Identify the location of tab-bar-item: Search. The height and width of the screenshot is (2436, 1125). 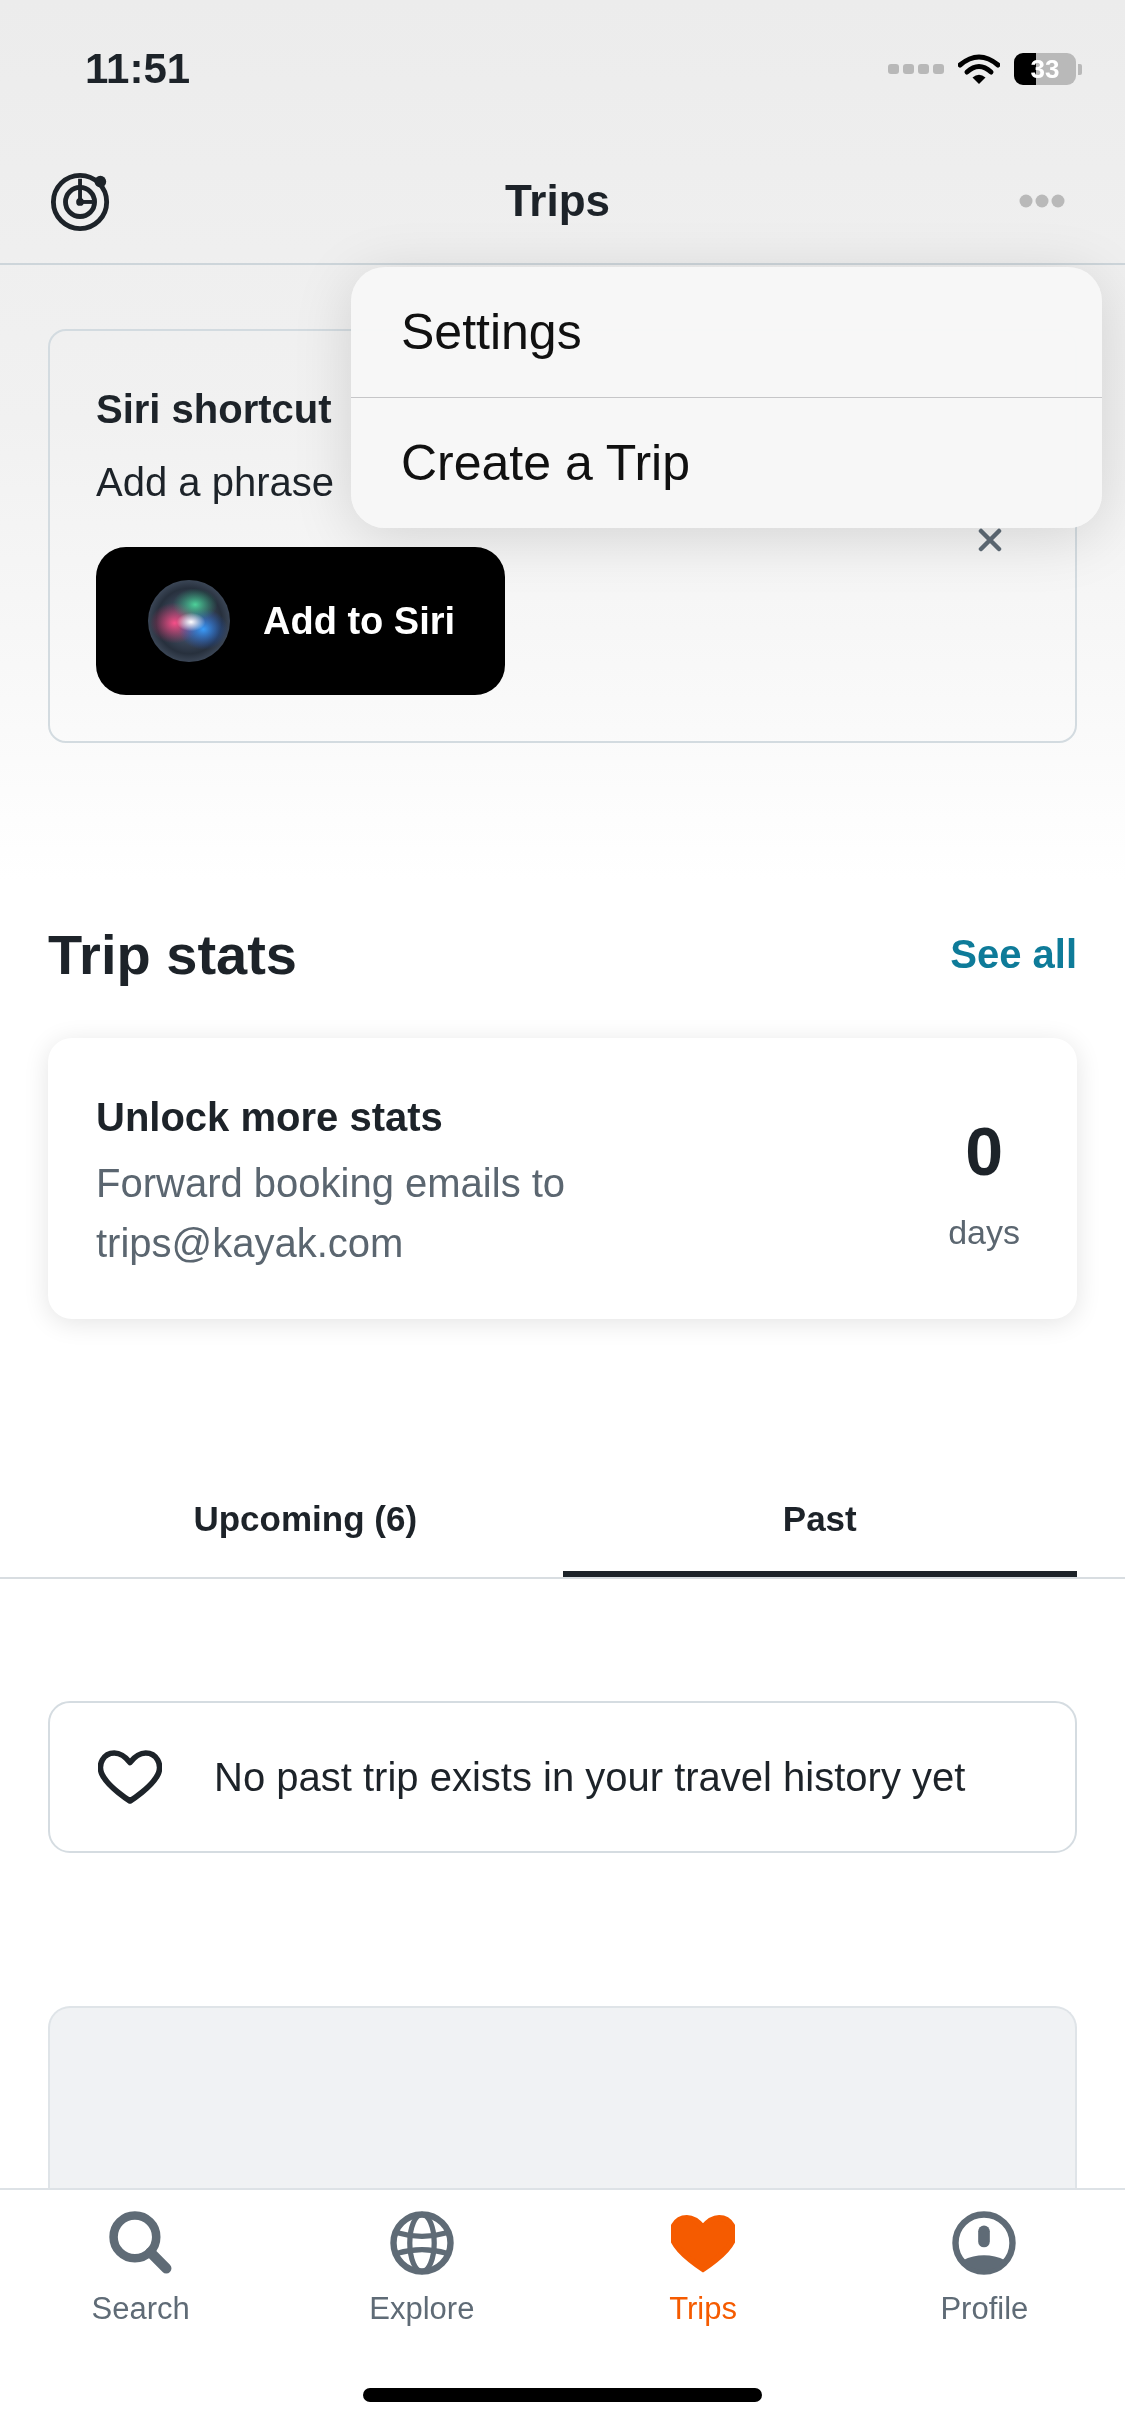
(141, 2270).